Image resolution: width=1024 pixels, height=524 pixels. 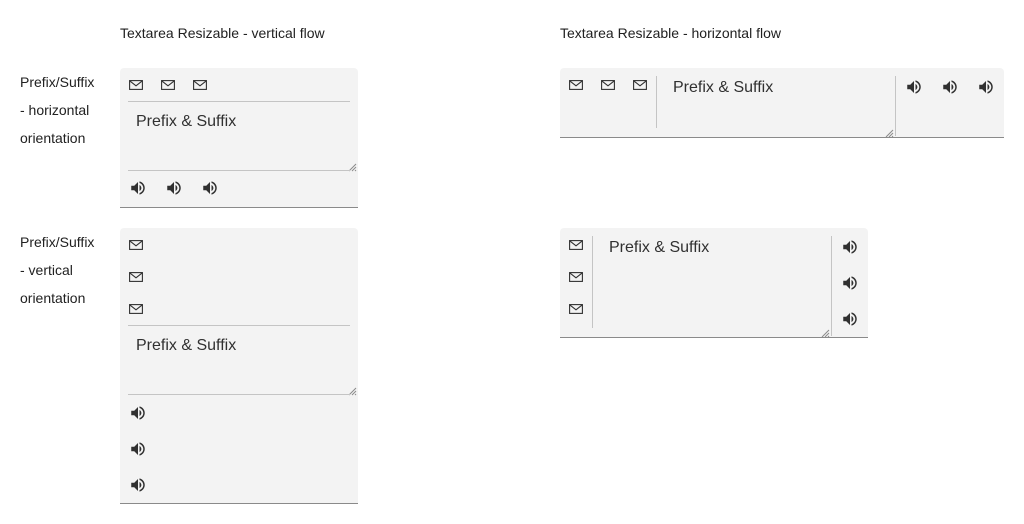 I want to click on textarea-field-vflow-horizontal: Prefix & Suffix, so click(x=239, y=138).